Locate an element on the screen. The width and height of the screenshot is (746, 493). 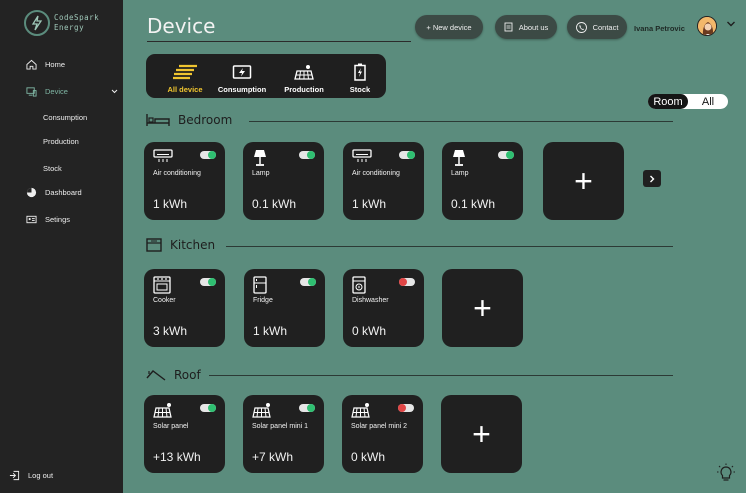
sidebar-subitem-consumption: Consumption is located at coordinates (65, 117).